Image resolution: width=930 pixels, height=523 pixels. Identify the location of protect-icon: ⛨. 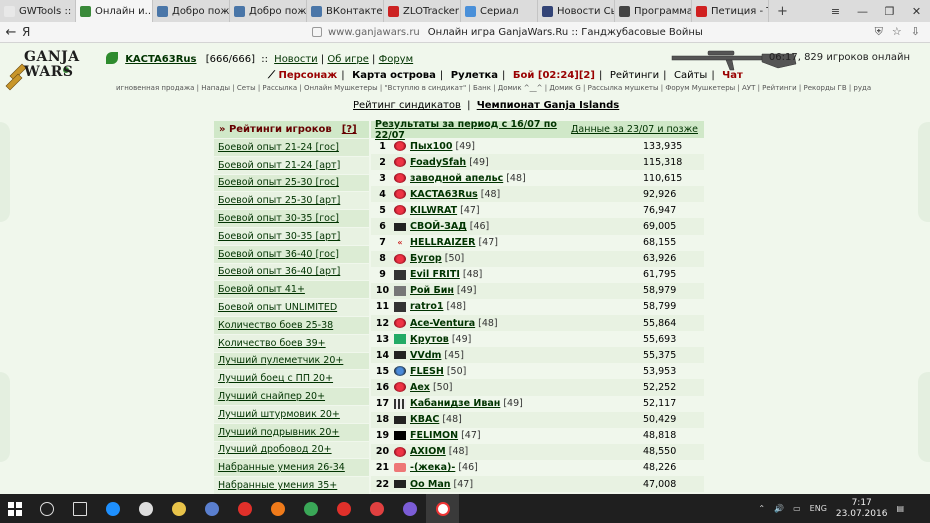
(879, 32).